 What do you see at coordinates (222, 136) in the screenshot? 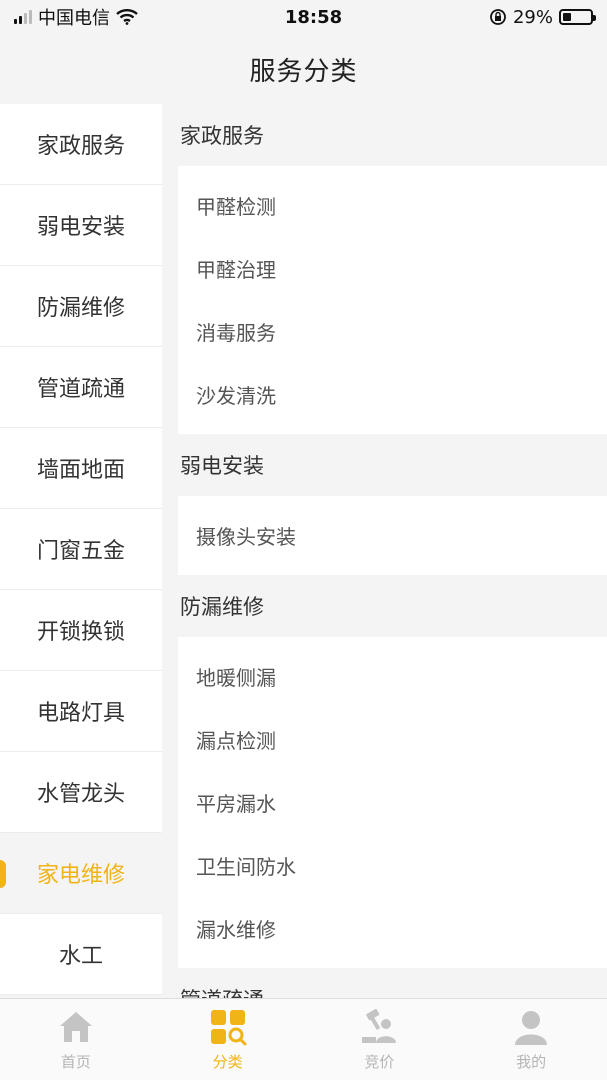
I see `group-title: 家政服务` at bounding box center [222, 136].